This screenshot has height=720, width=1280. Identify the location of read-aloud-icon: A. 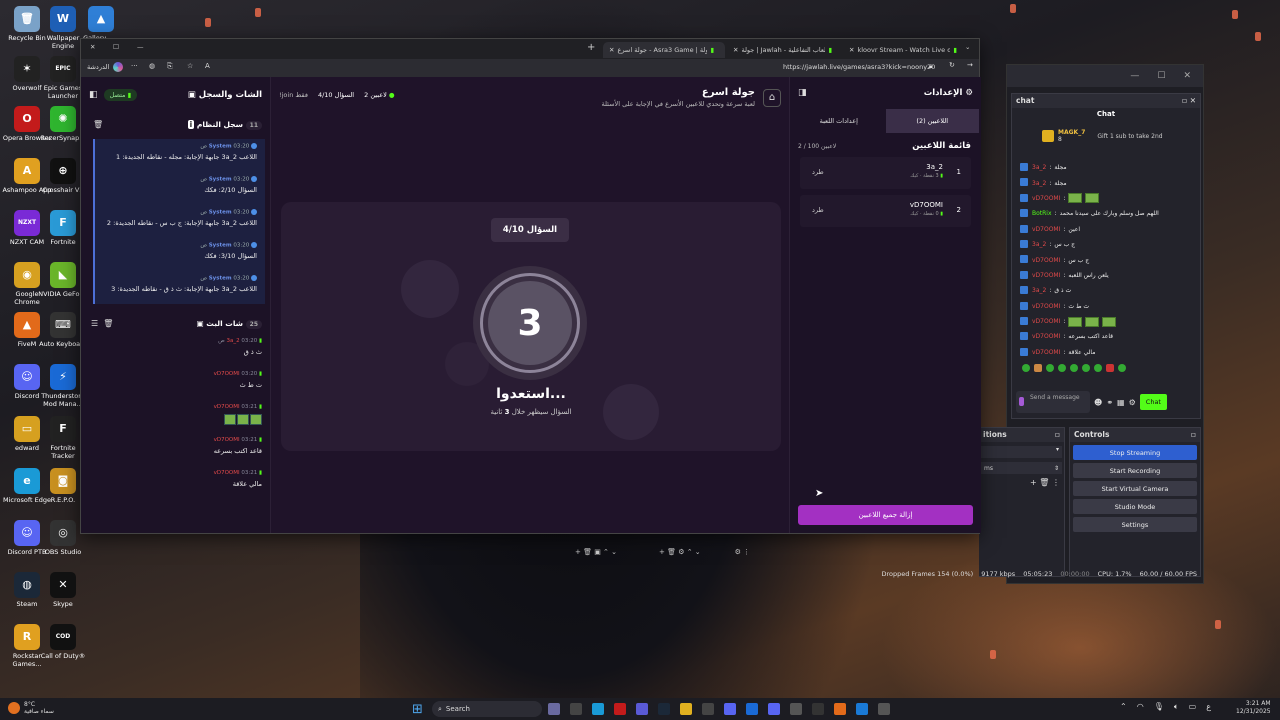
(207, 66).